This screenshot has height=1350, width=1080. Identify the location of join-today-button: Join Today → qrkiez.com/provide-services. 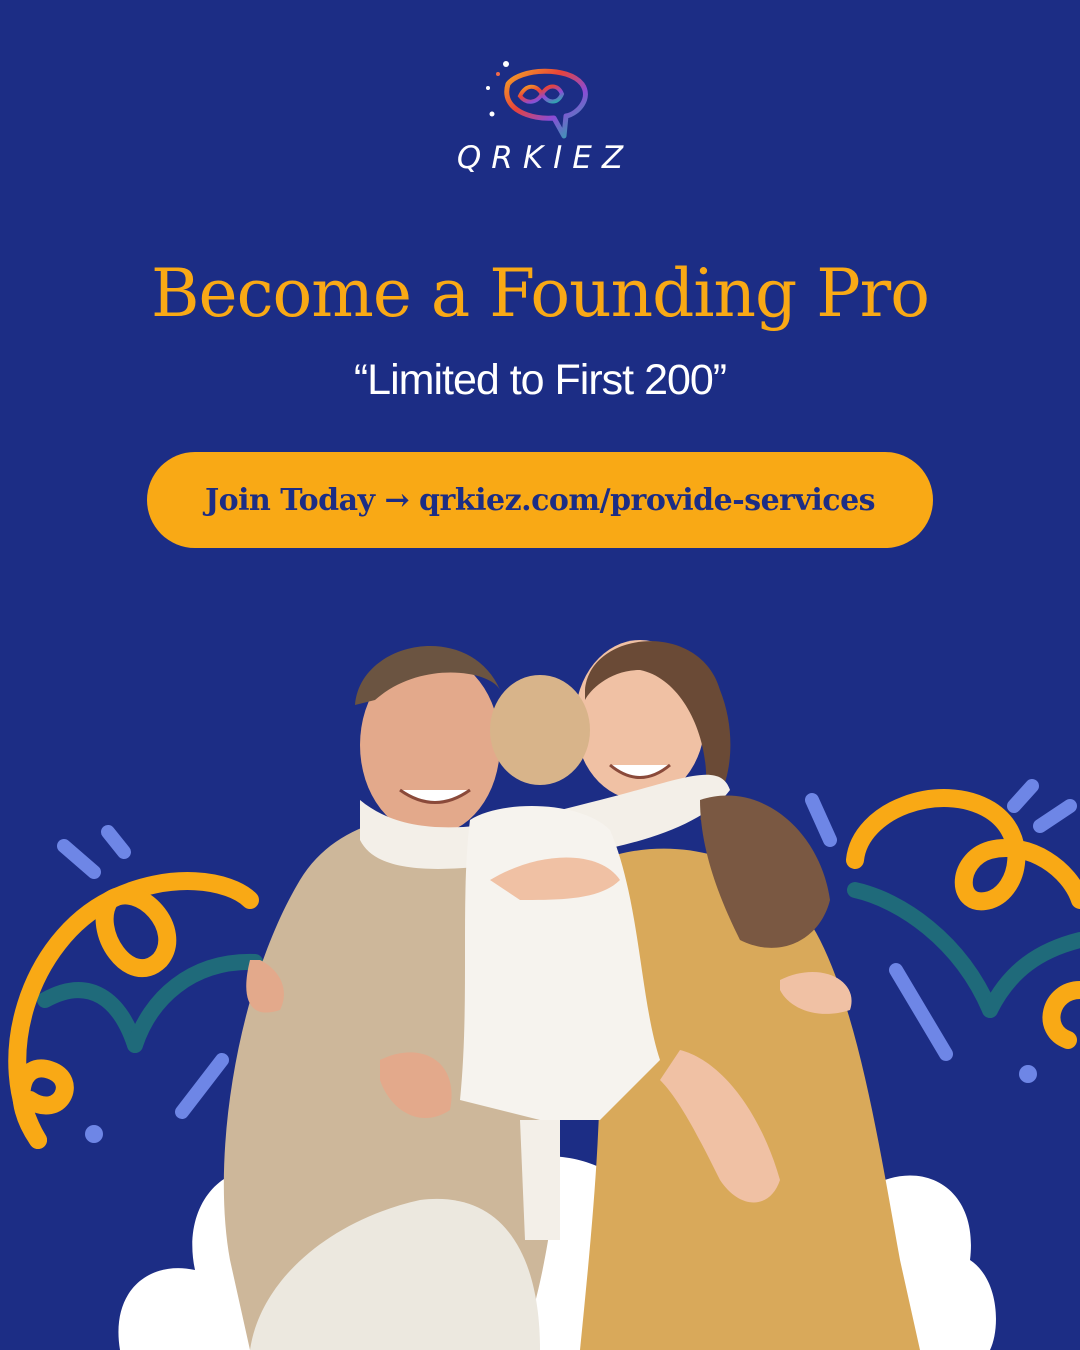
(540, 500).